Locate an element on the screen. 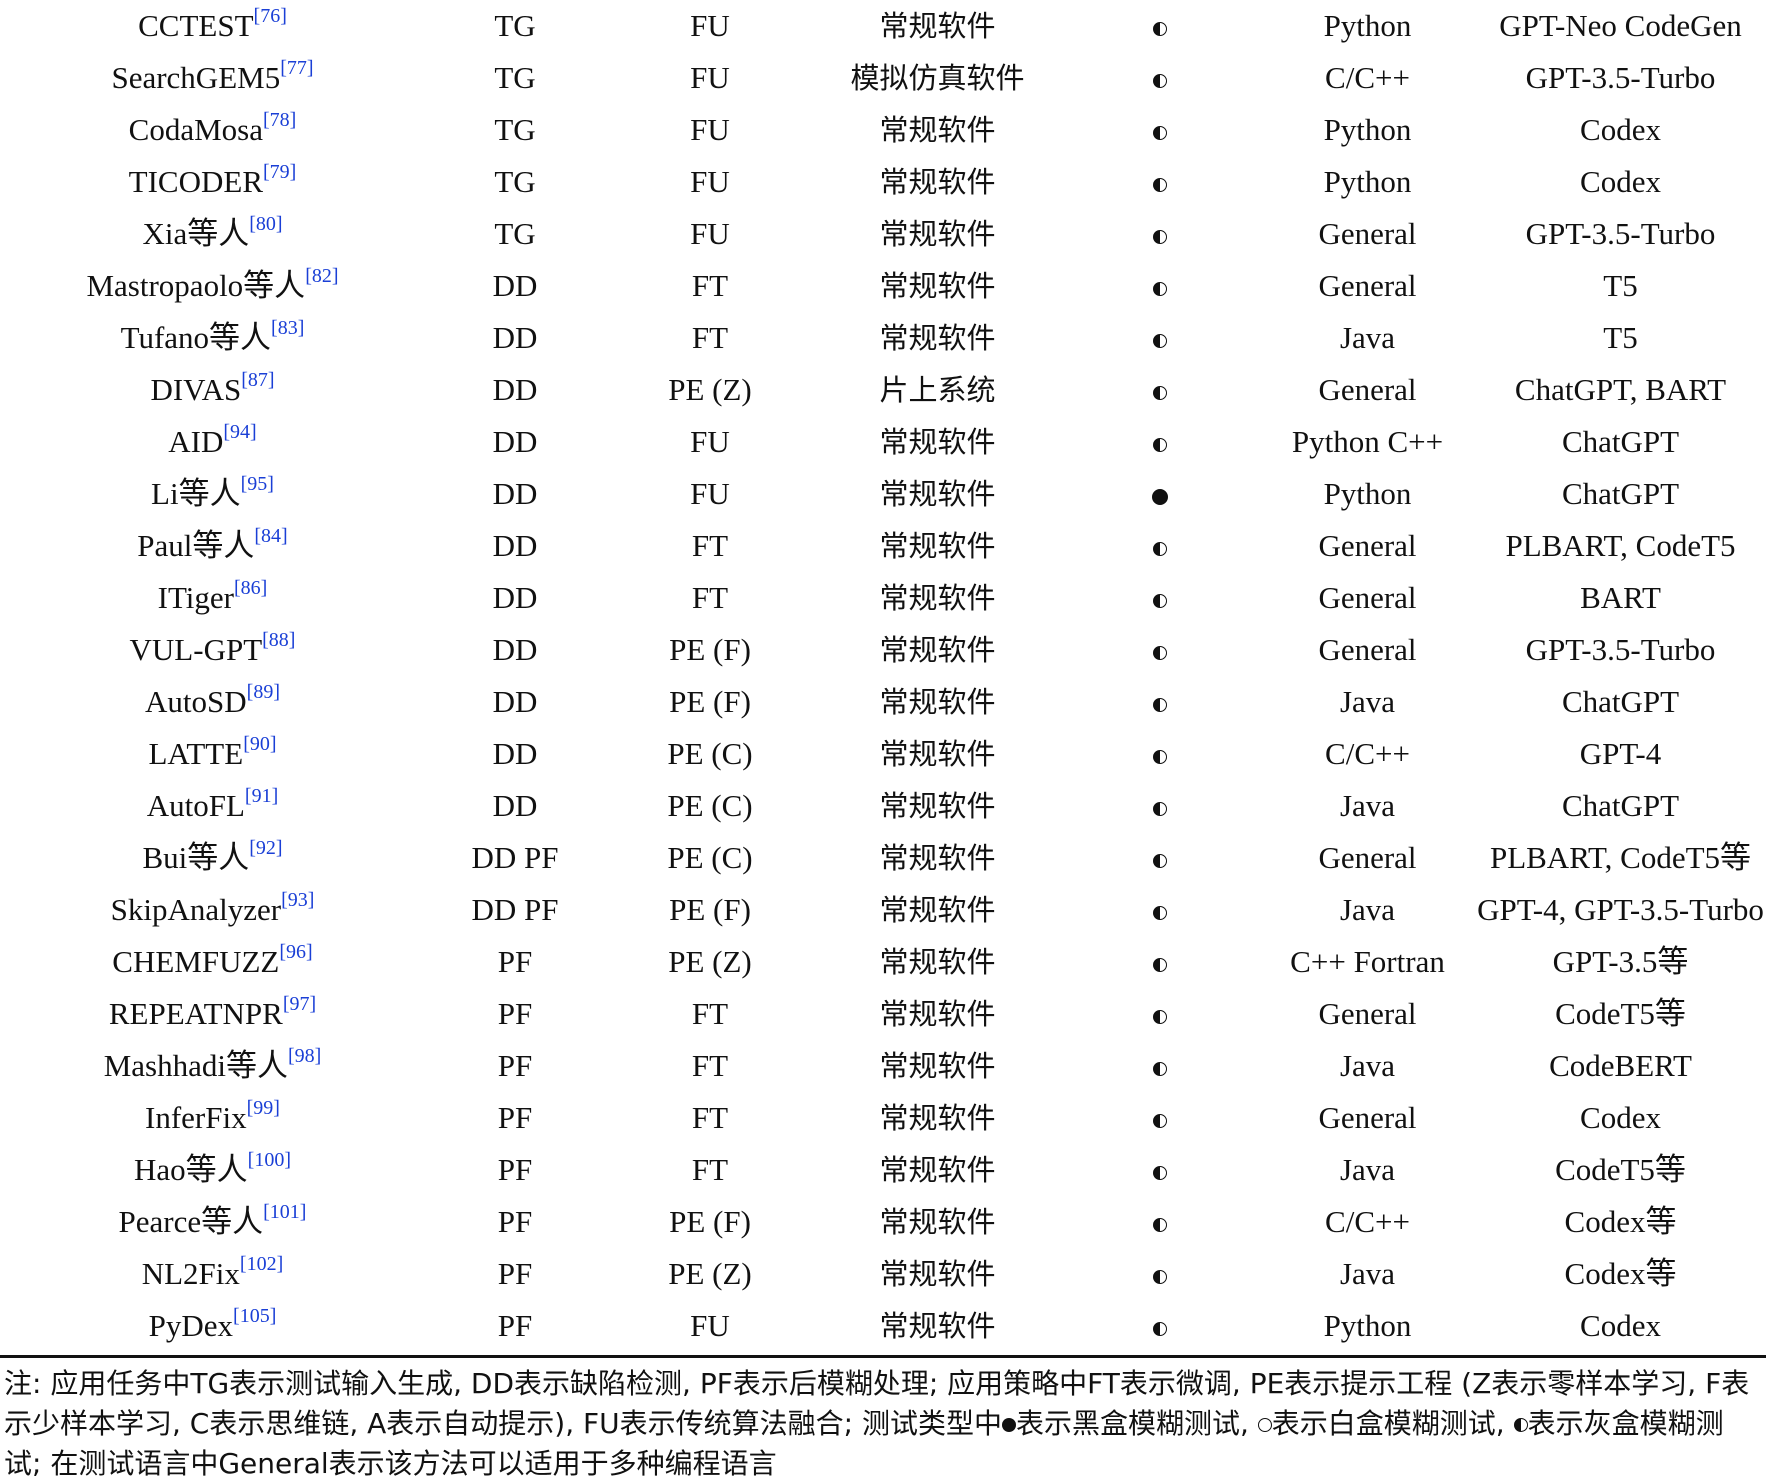 The height and width of the screenshot is (1484, 1766). strategy-text: PE (C) is located at coordinates (710, 753).